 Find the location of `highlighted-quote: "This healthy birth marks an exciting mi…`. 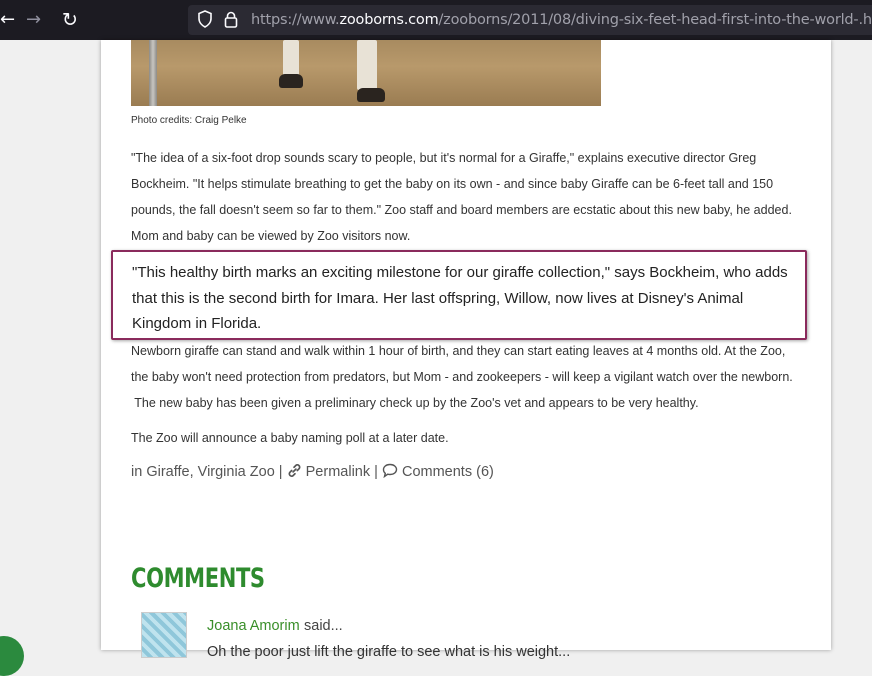

highlighted-quote: "This healthy birth marks an exciting mi… is located at coordinates (459, 295).